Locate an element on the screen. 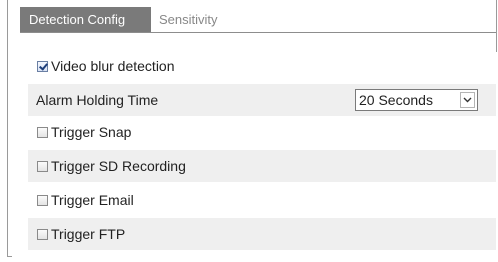  video-blur-checkbox is located at coordinates (42, 66).